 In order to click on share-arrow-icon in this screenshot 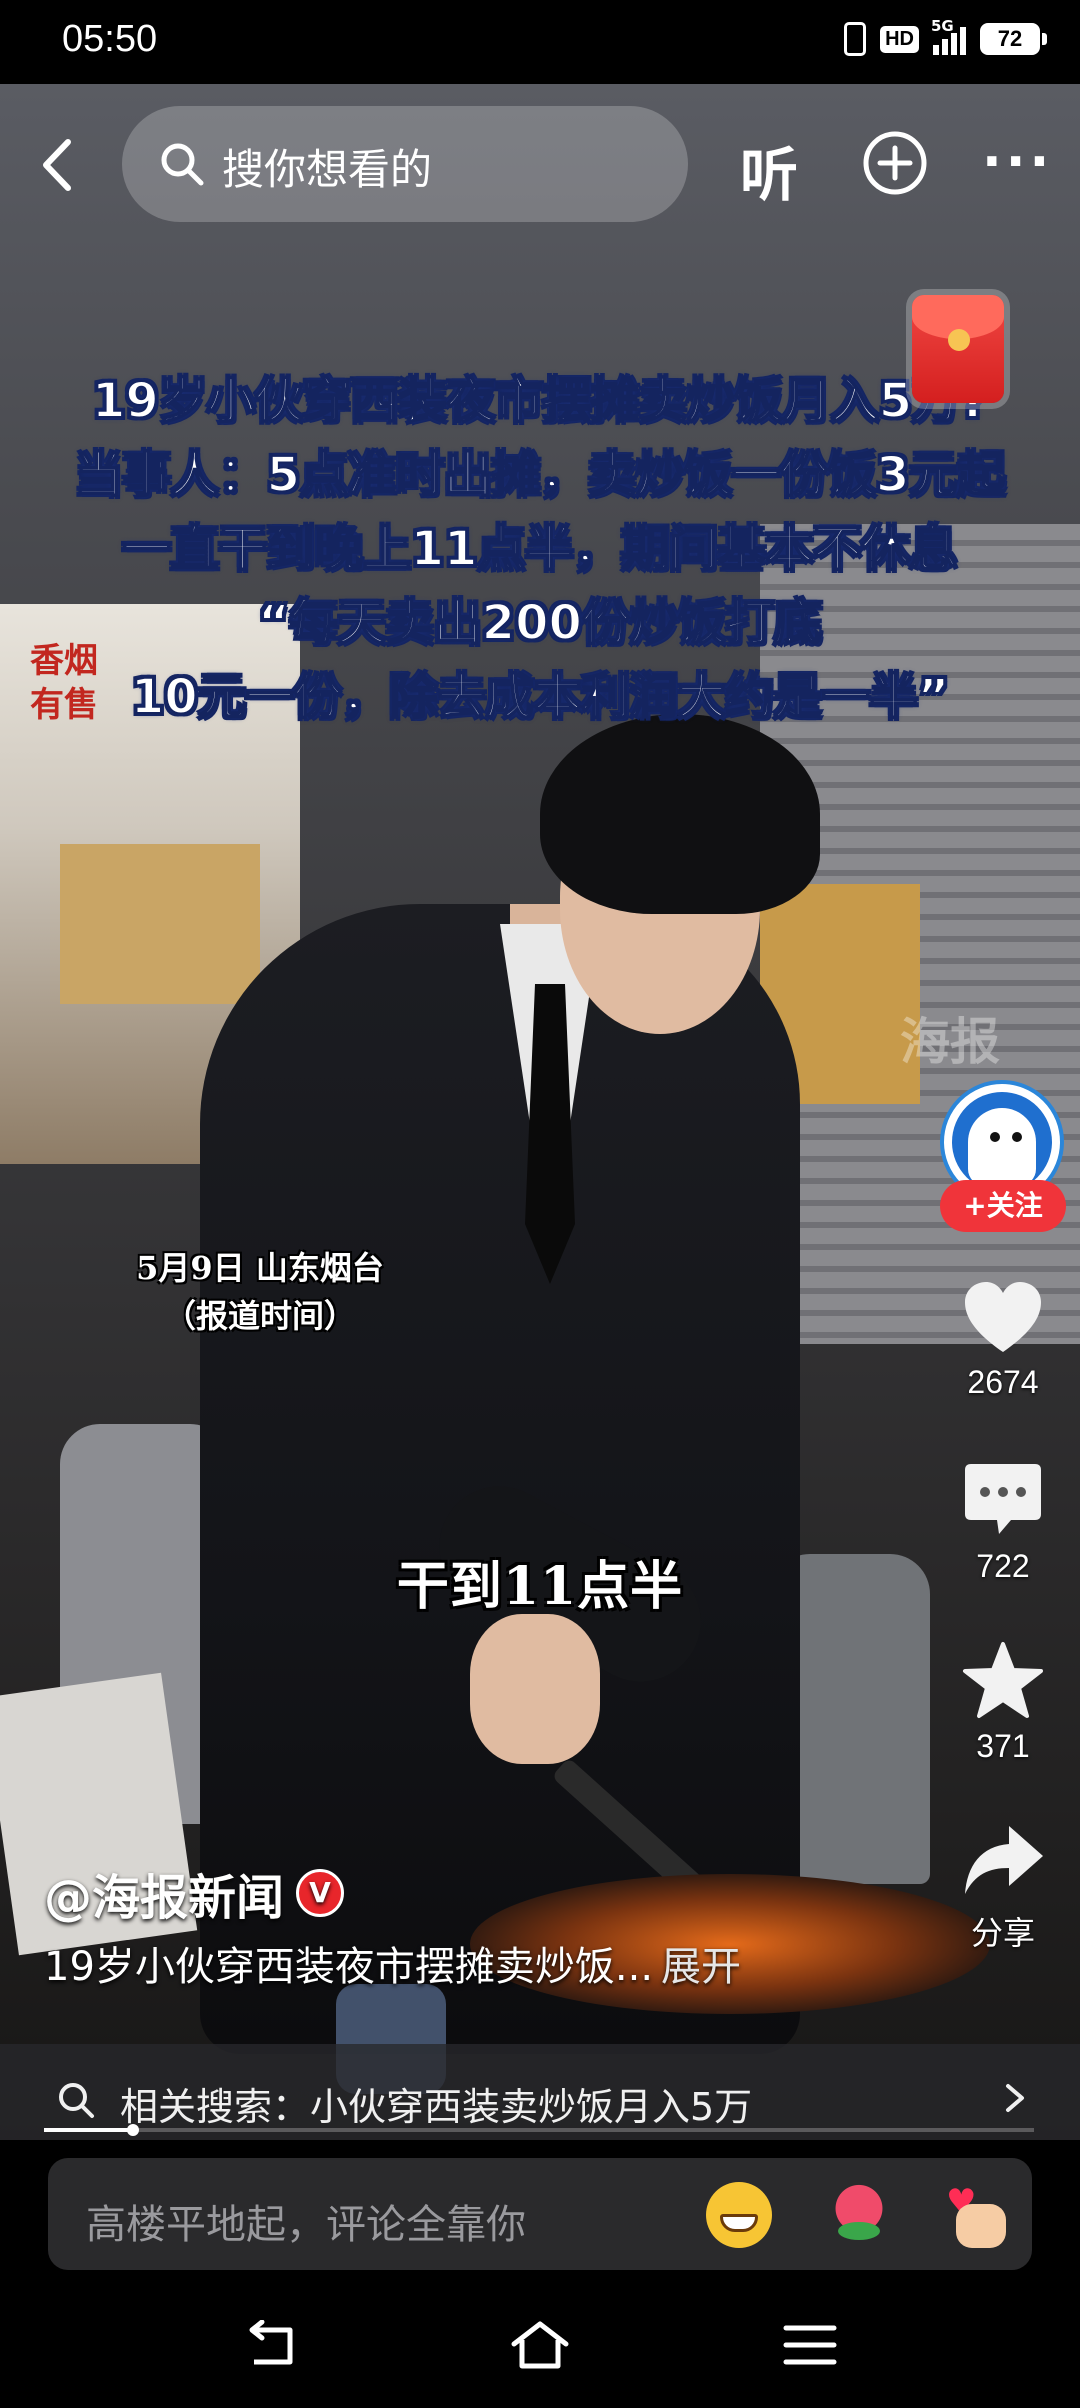, I will do `click(1004, 1860)`.